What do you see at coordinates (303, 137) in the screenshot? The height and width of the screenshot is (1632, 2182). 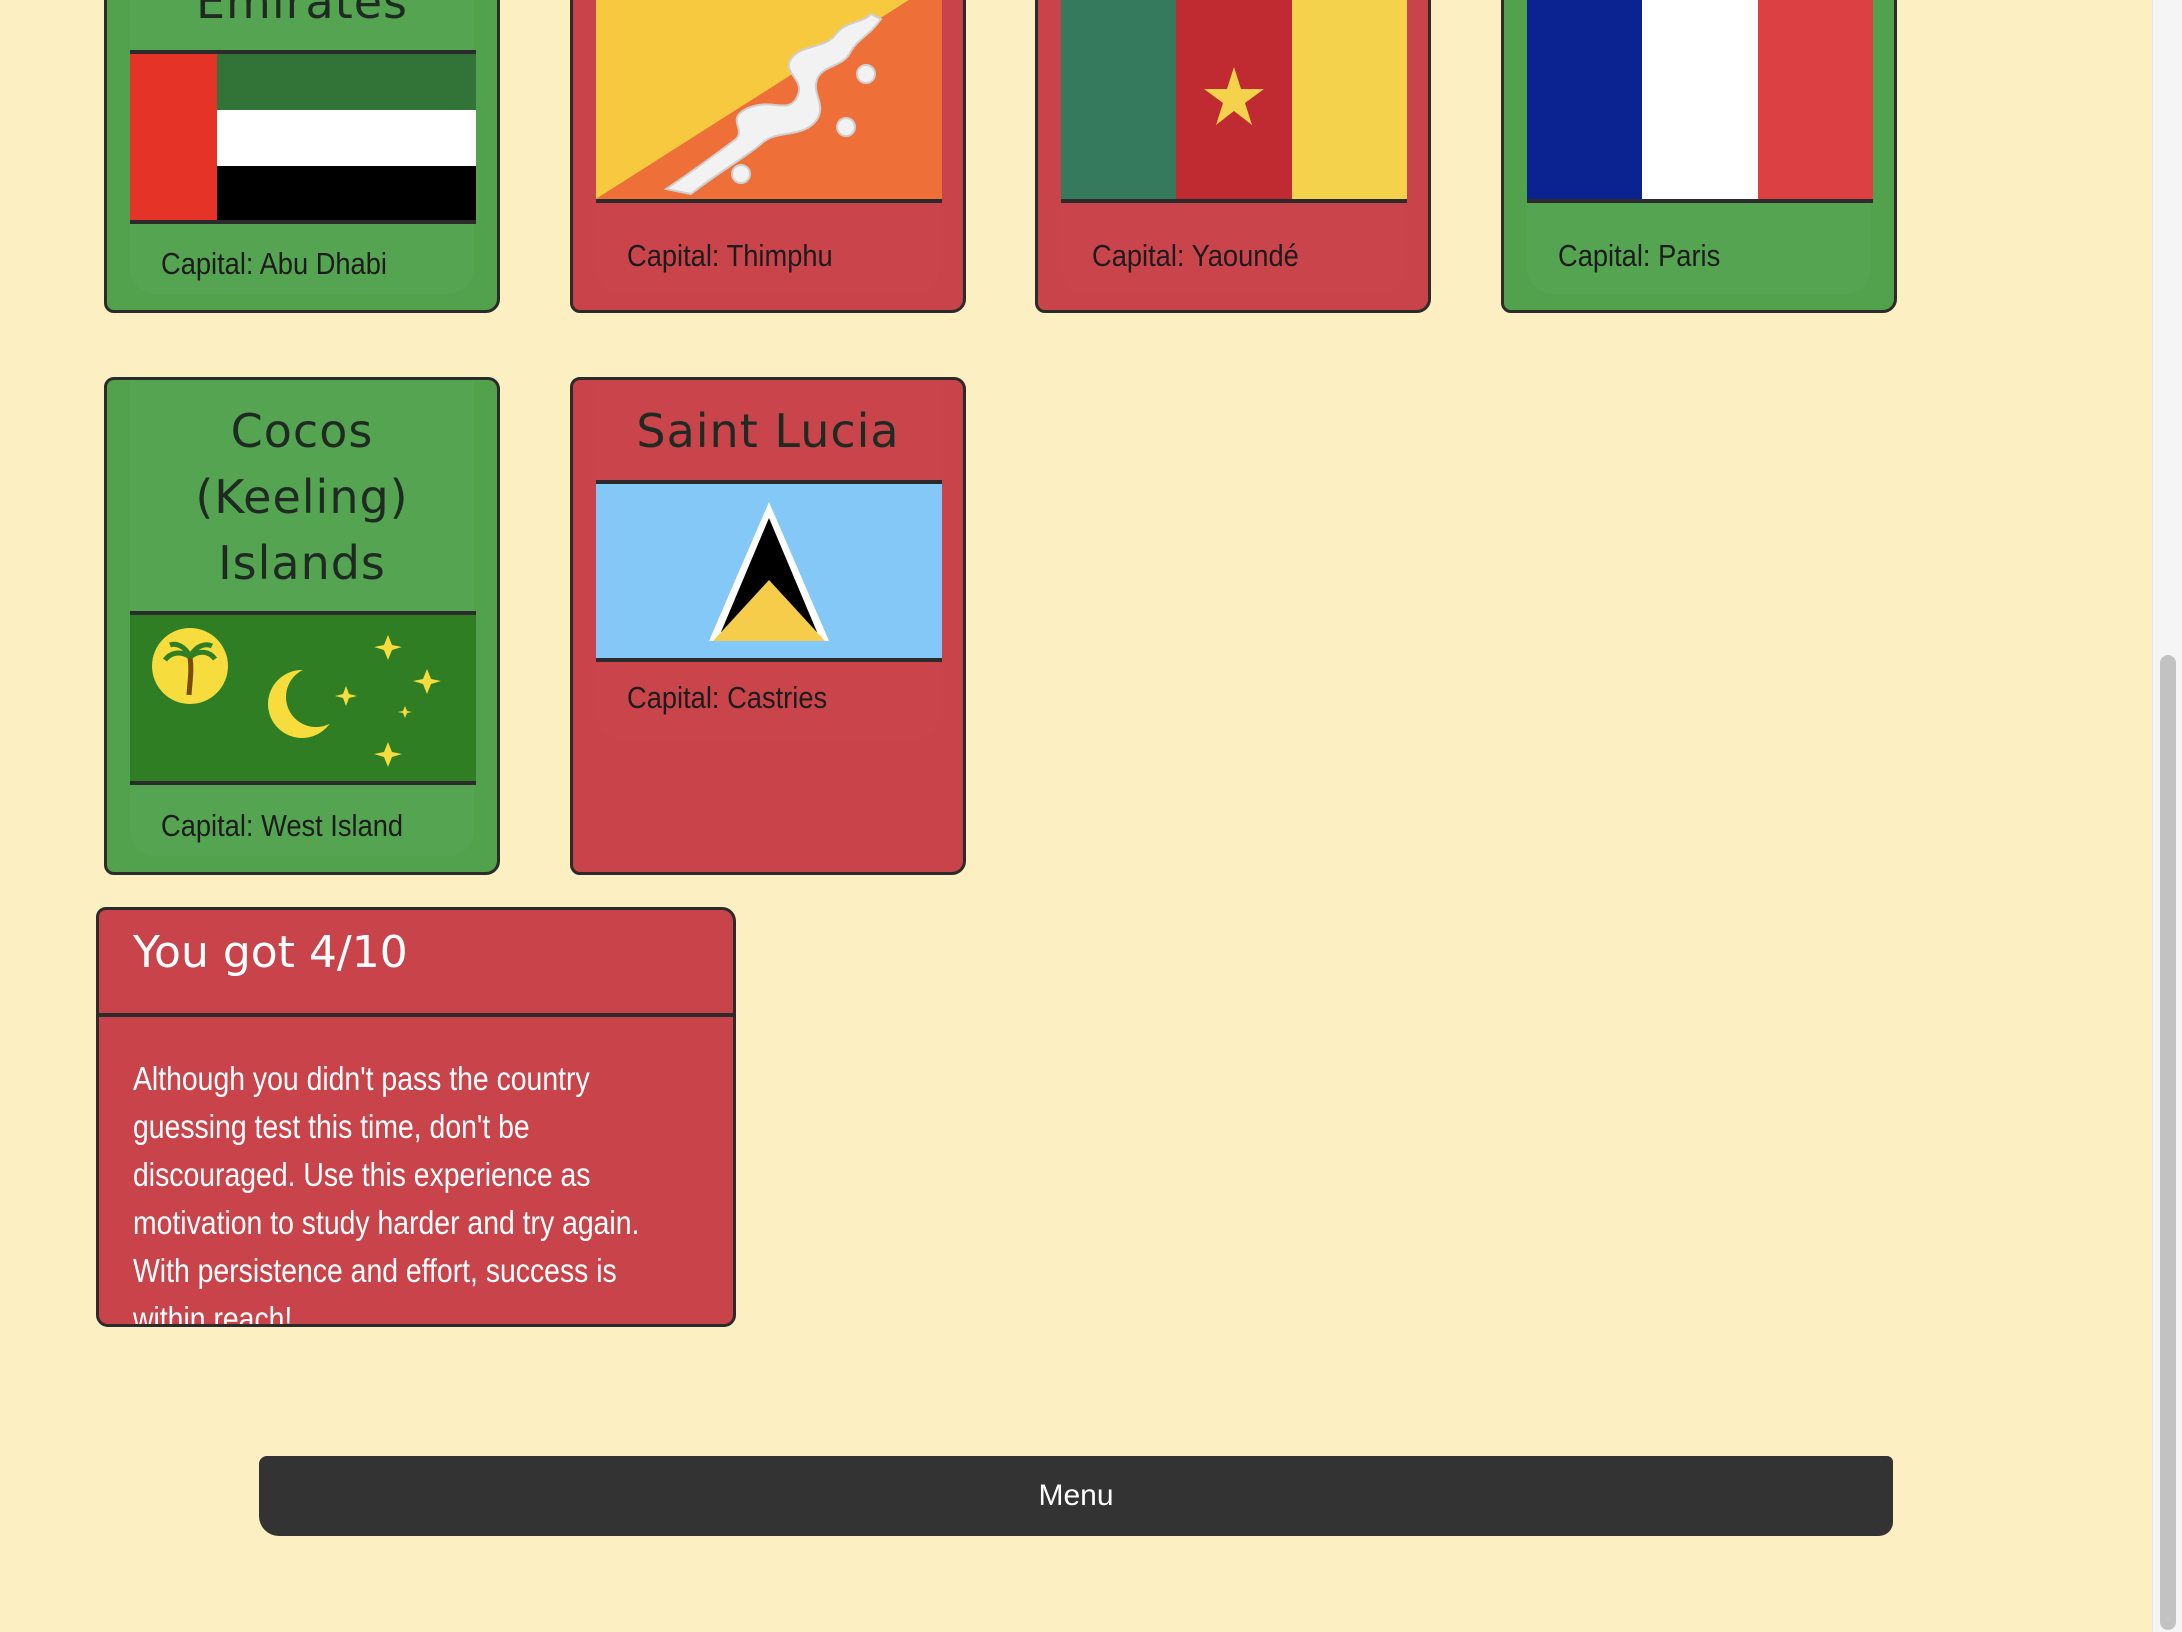 I see `uae-flag-icon` at bounding box center [303, 137].